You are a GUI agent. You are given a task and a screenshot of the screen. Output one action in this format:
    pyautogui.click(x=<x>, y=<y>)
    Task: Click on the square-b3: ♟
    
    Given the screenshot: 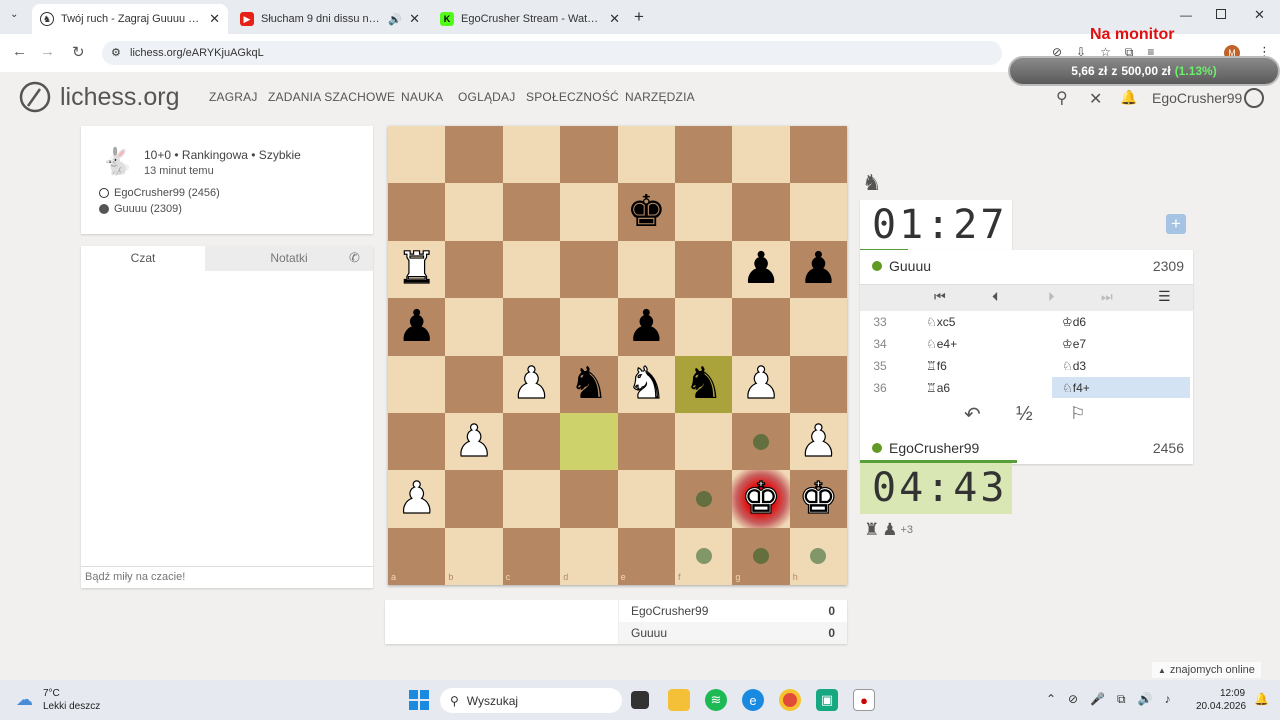 What is the action you would take?
    pyautogui.click(x=474, y=442)
    